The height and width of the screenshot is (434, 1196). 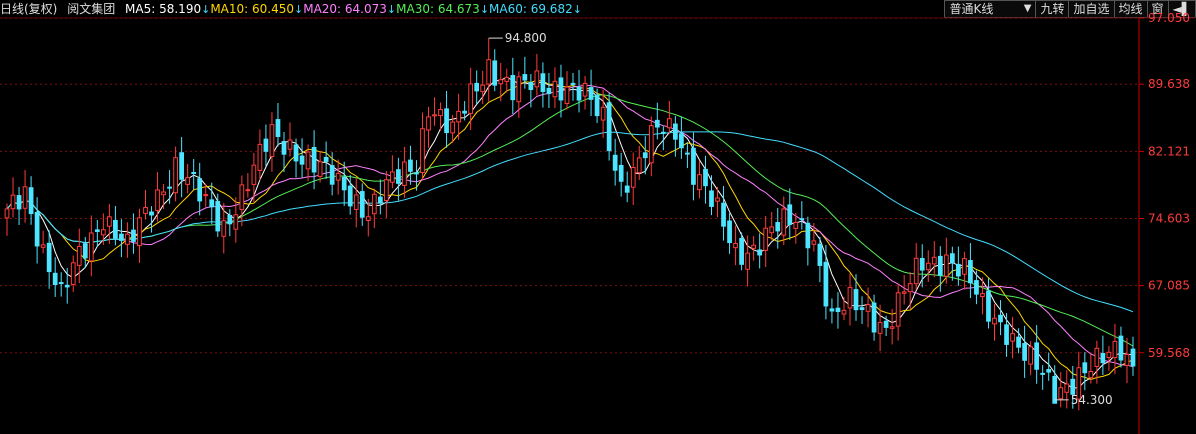 What do you see at coordinates (1169, 218) in the screenshot?
I see `y-tick-label: 74.603` at bounding box center [1169, 218].